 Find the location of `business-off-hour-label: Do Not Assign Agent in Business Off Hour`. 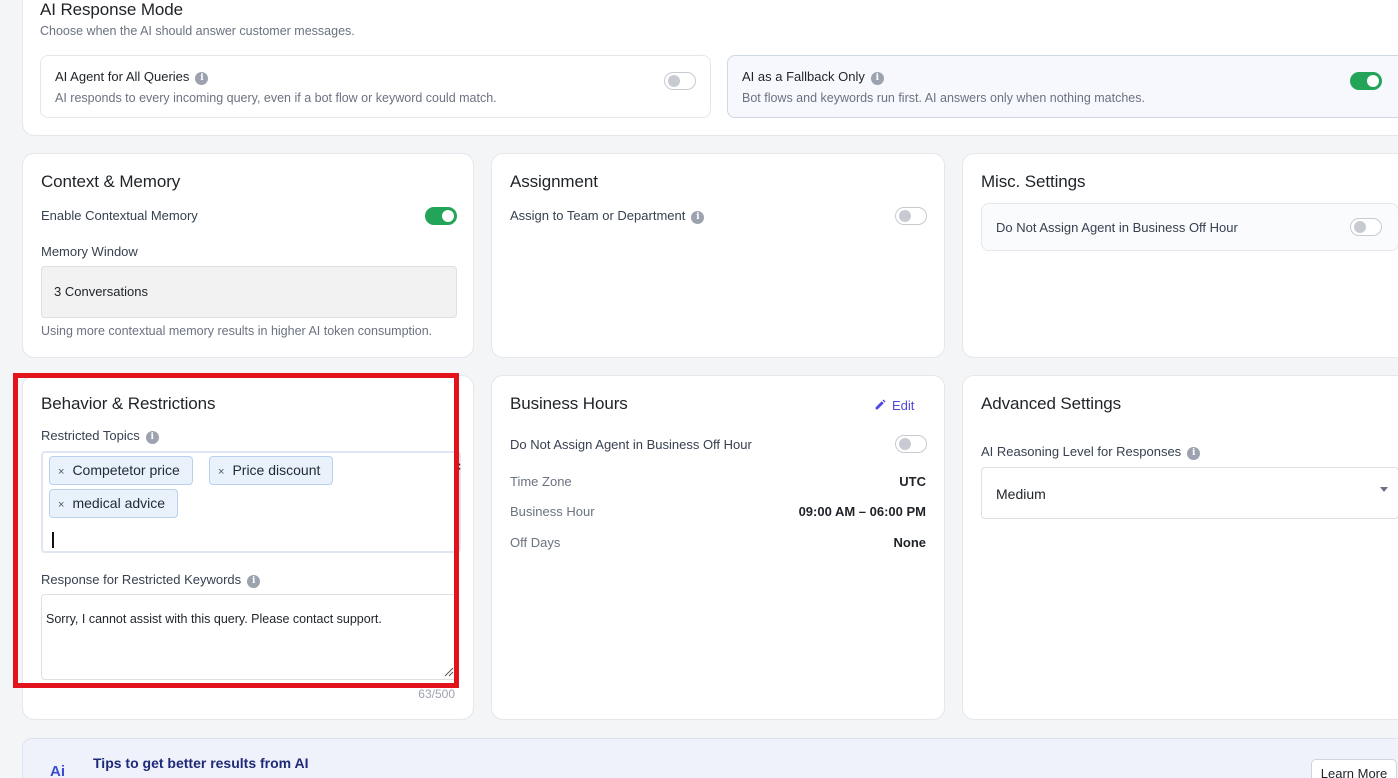

business-off-hour-label: Do Not Assign Agent in Business Off Hour is located at coordinates (631, 444).